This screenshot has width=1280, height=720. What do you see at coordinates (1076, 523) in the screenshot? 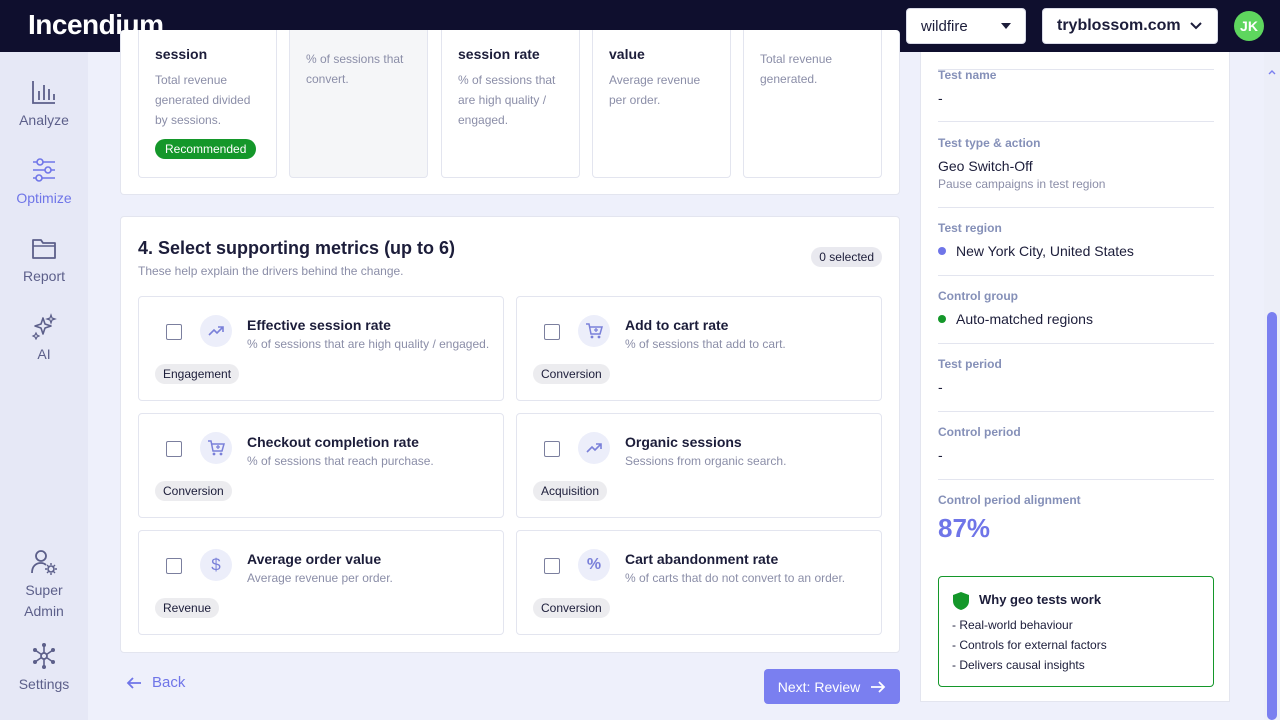
I see `summary-alignment: Control period alignment 87%` at bounding box center [1076, 523].